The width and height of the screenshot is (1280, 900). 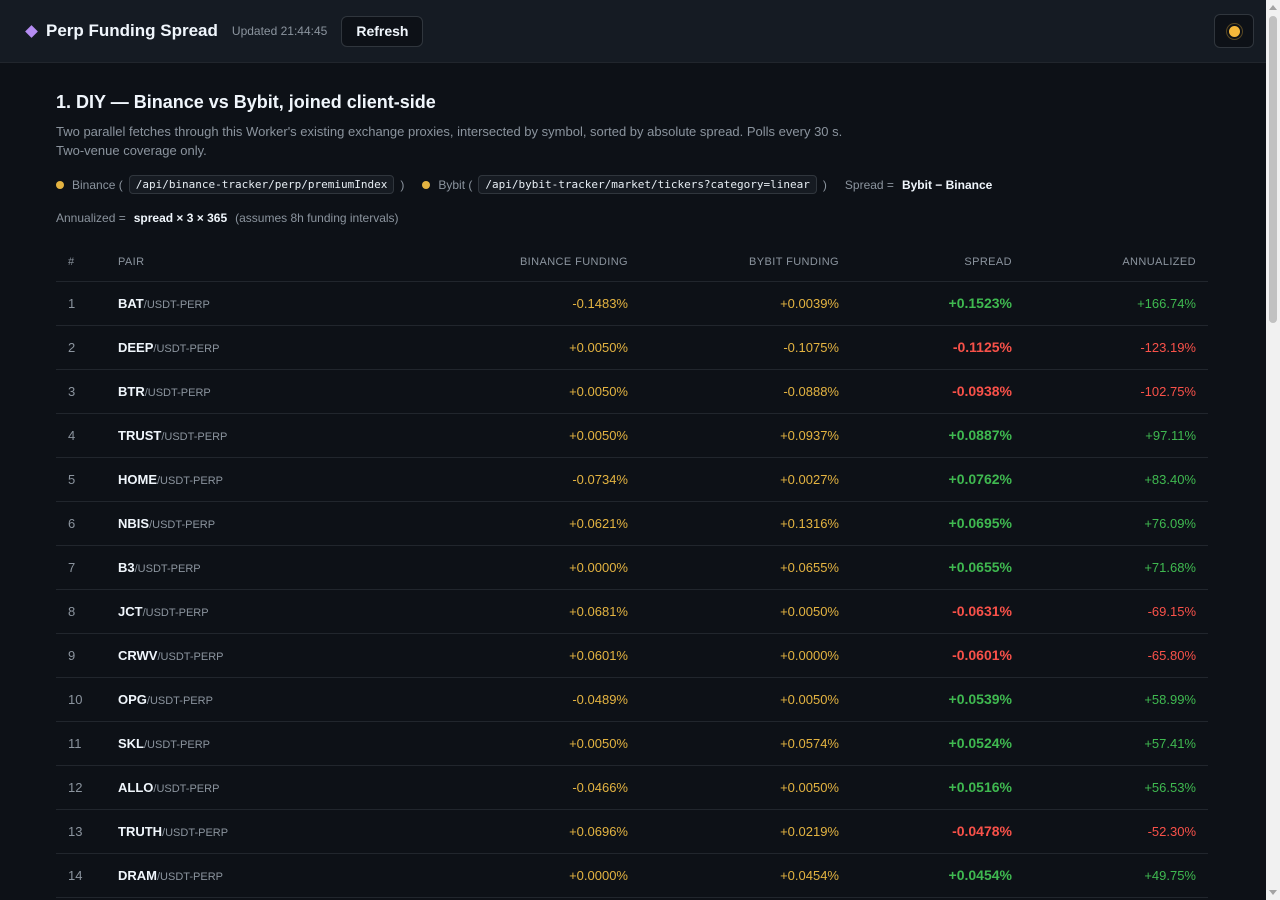 What do you see at coordinates (31, 31) in the screenshot?
I see `diamond-logo-icon` at bounding box center [31, 31].